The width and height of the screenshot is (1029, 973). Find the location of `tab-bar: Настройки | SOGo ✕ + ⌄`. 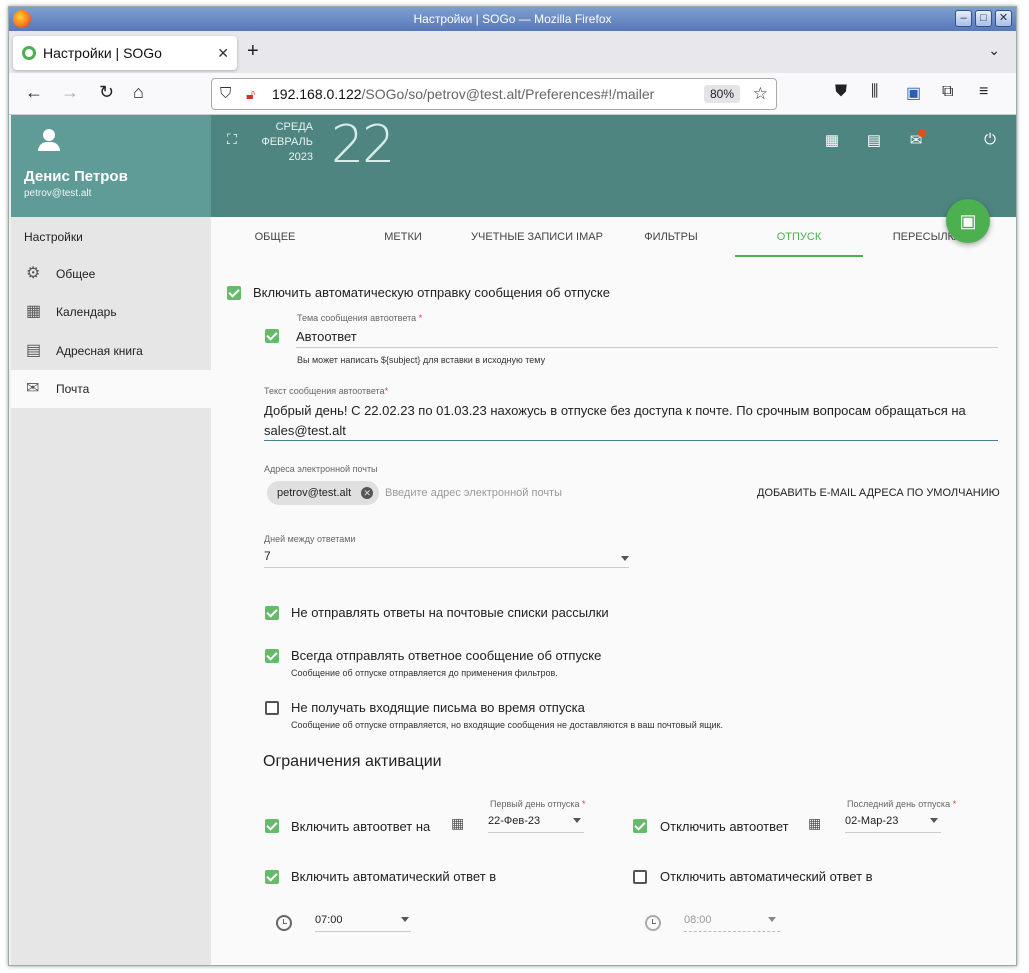

tab-bar: Настройки | SOGo ✕ + ⌄ is located at coordinates (512, 52).